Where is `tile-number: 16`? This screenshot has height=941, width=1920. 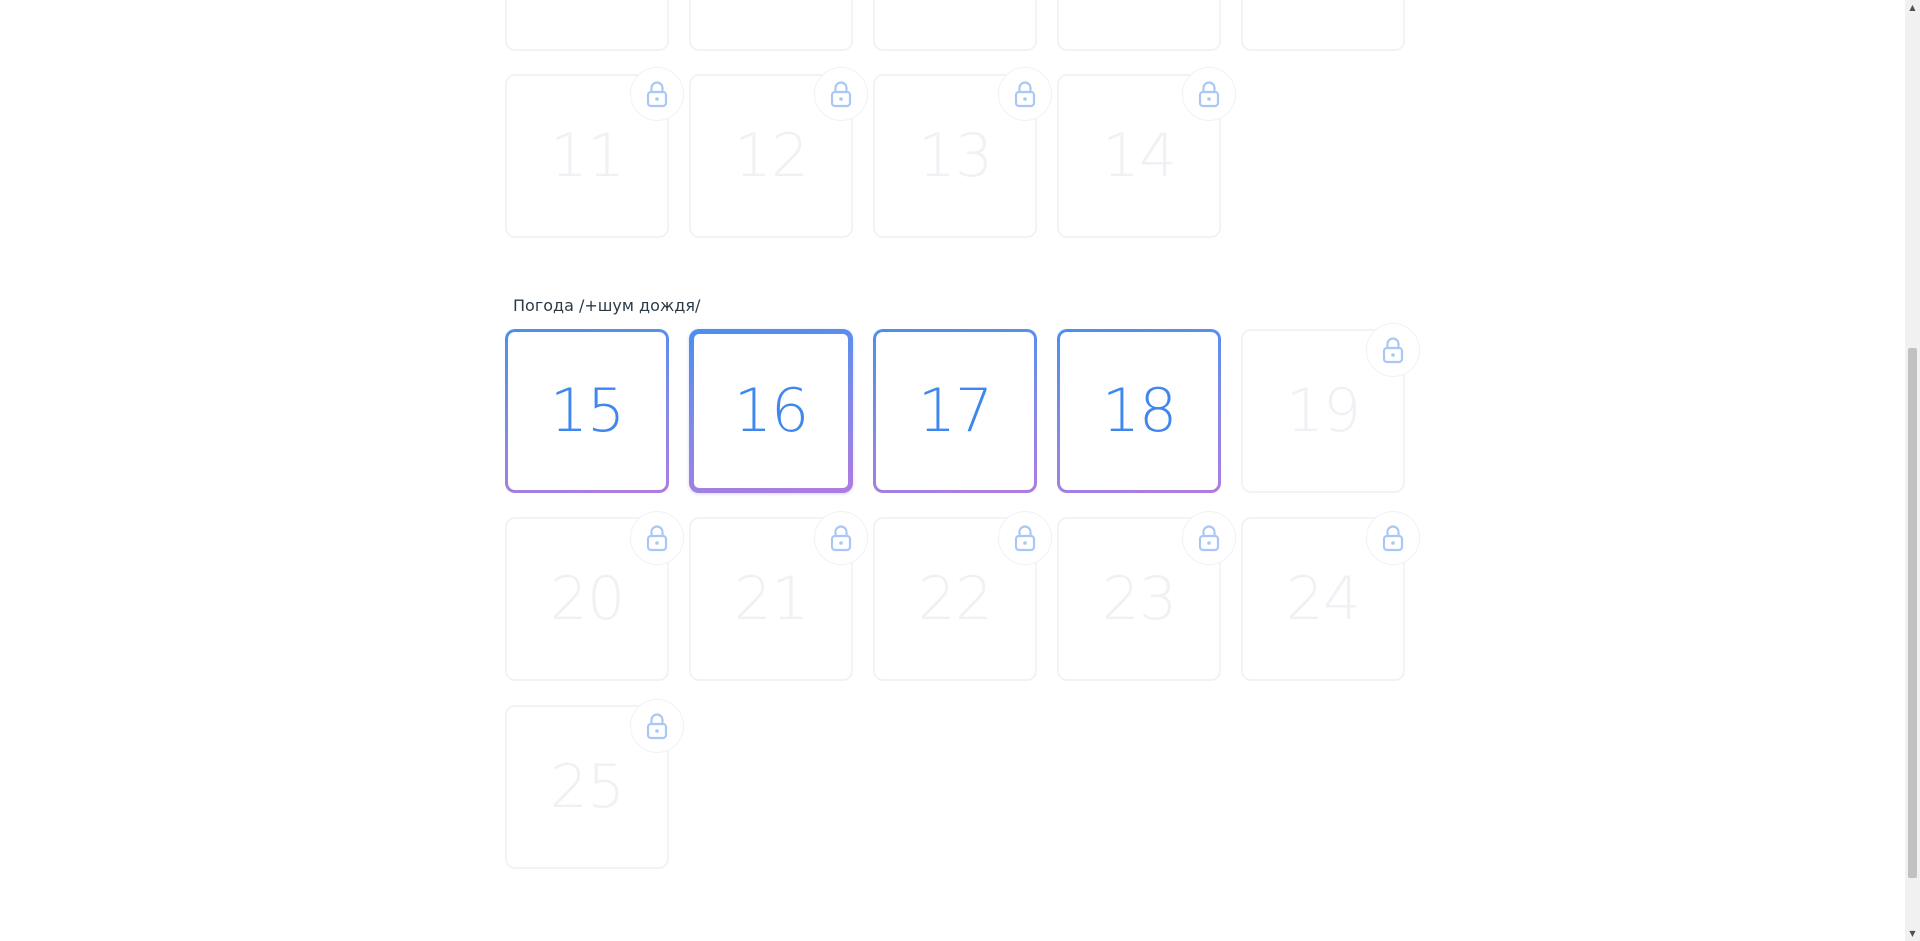 tile-number: 16 is located at coordinates (771, 411).